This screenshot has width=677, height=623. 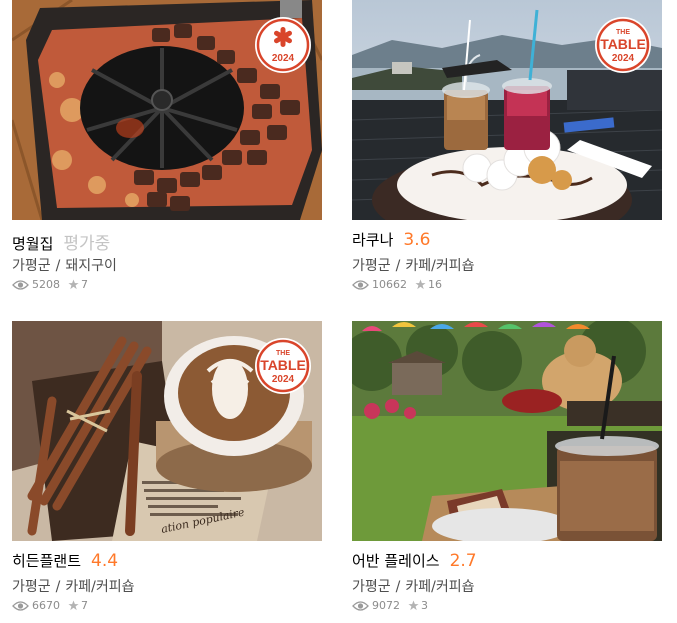 I want to click on stats-row: 10662 16, so click(x=397, y=284).